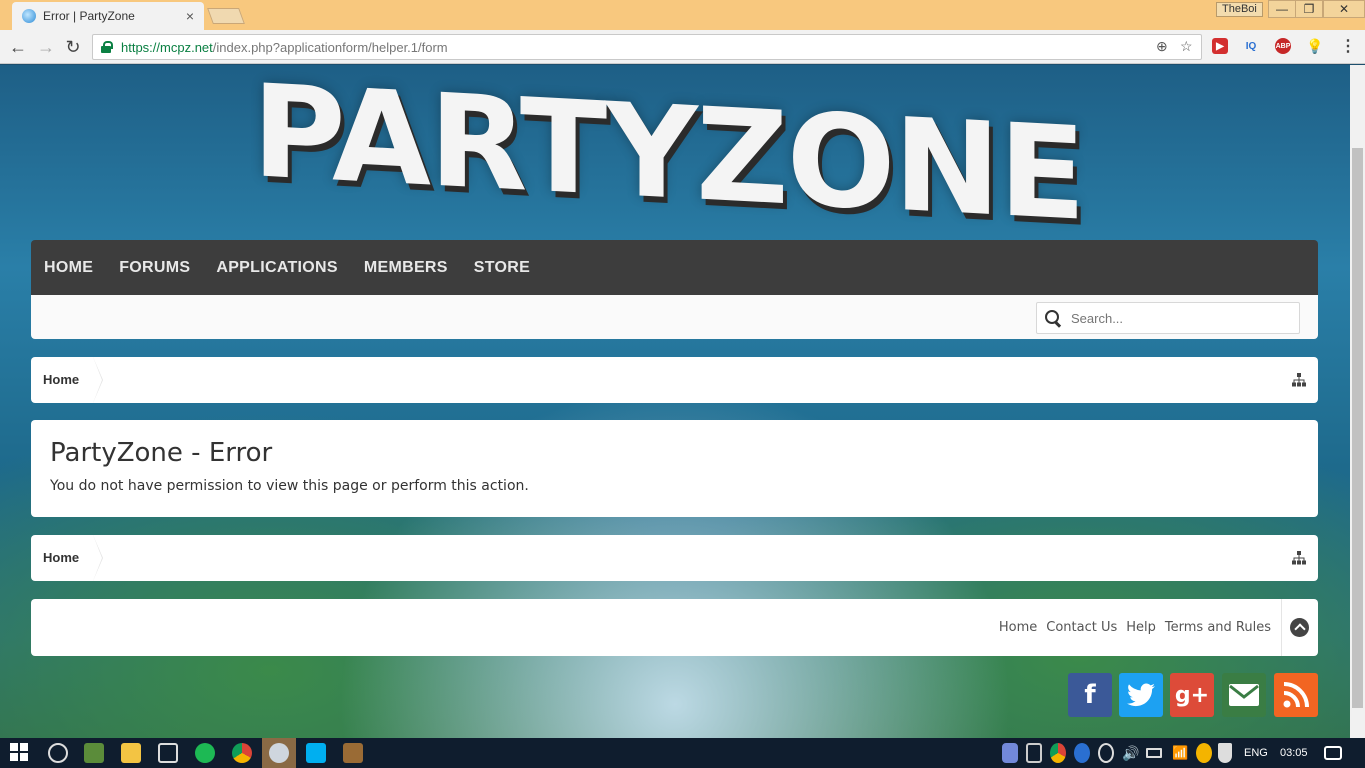  I want to click on breadcrumb-top: Home, so click(674, 380).